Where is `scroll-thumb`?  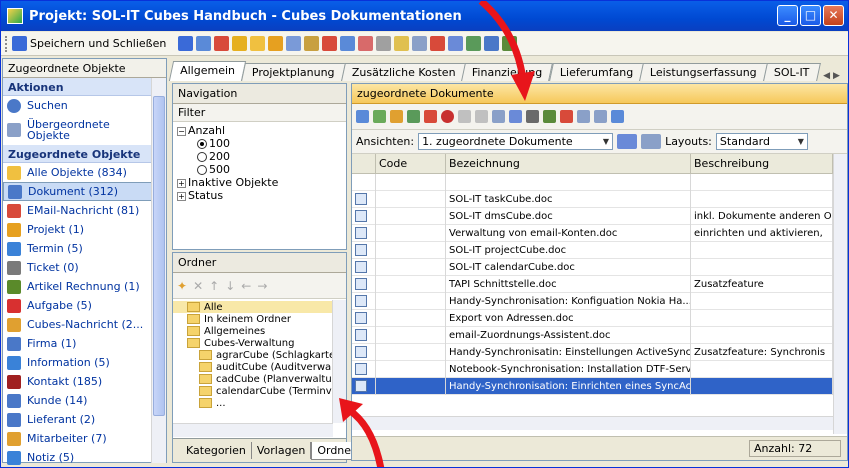
scroll-thumb is located at coordinates (159, 256).